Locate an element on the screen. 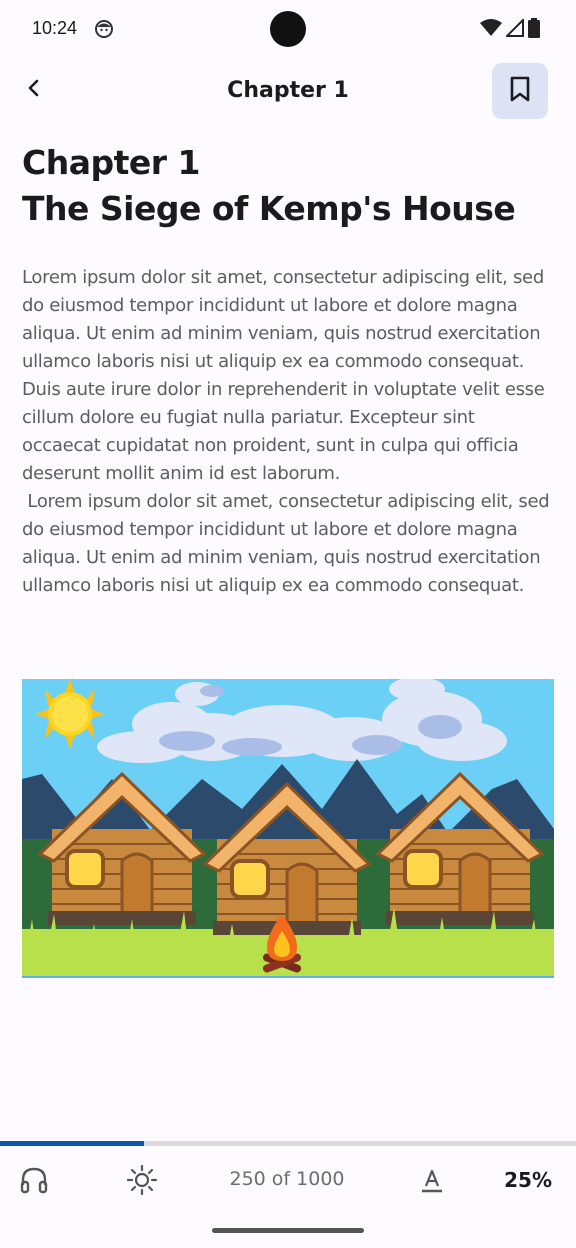  wifi-icon is located at coordinates (491, 30).